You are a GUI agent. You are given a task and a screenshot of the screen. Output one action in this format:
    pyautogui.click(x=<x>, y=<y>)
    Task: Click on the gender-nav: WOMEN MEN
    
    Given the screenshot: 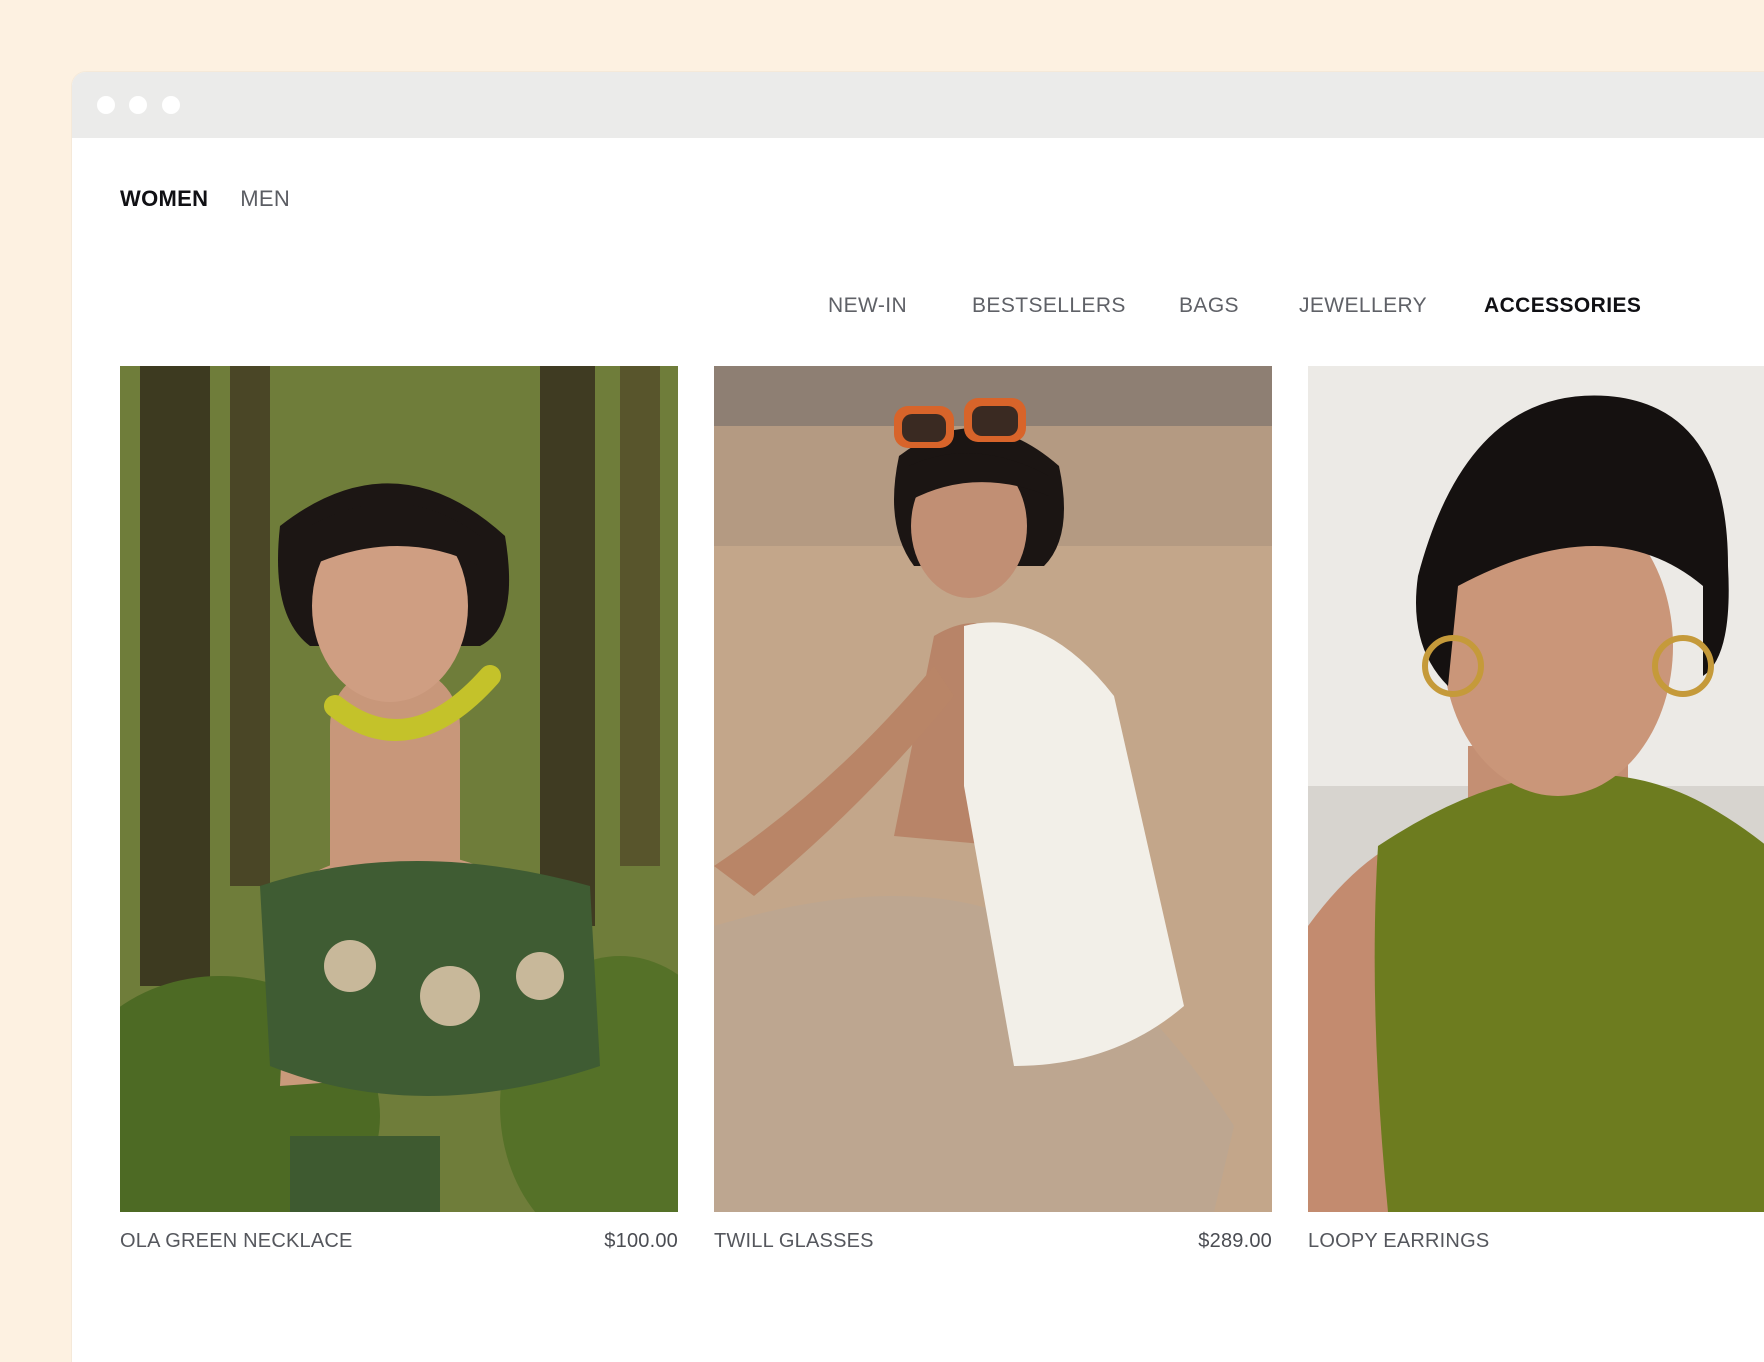 What is the action you would take?
    pyautogui.click(x=205, y=199)
    